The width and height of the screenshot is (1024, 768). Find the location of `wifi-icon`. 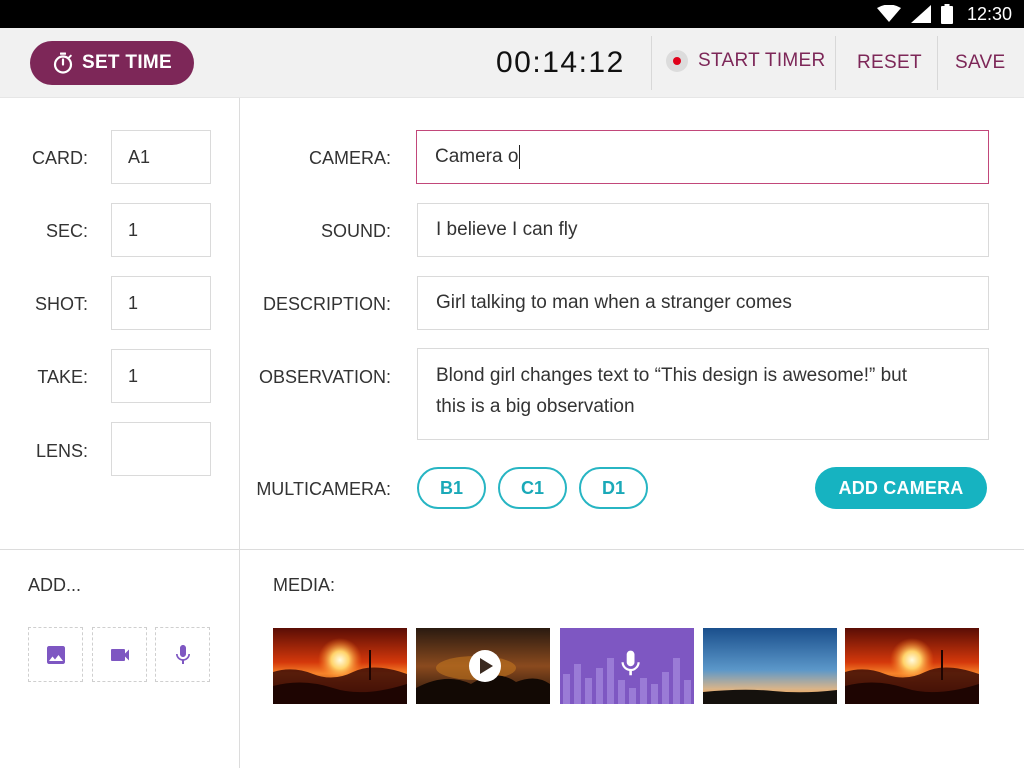

wifi-icon is located at coordinates (888, 13).